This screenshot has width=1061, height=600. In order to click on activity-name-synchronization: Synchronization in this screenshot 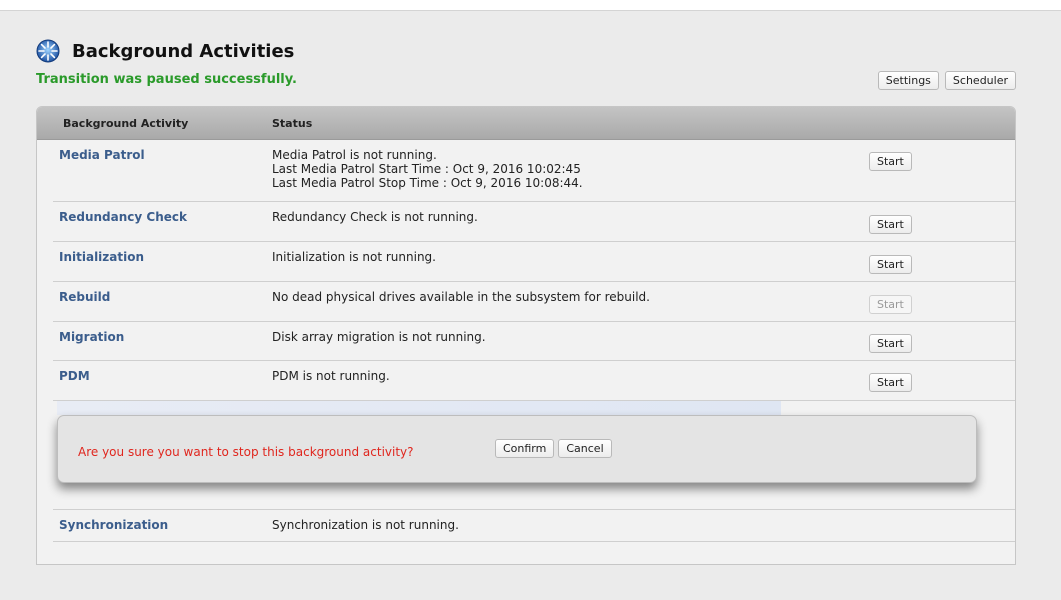, I will do `click(113, 525)`.